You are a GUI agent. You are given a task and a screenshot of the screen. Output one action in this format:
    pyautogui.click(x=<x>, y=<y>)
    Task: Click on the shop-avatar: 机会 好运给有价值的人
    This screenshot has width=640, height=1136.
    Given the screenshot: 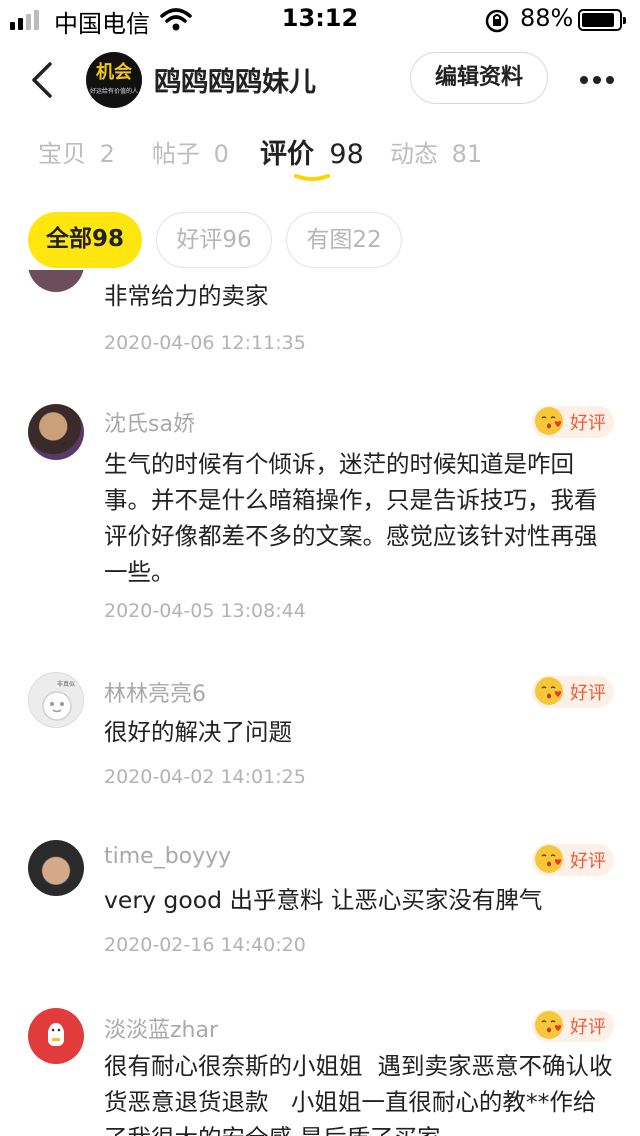 What is the action you would take?
    pyautogui.click(x=114, y=80)
    